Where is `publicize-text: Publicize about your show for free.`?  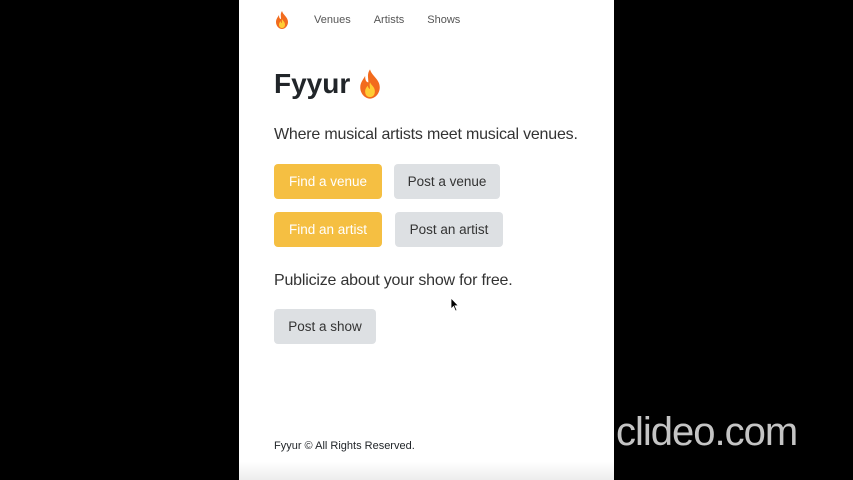 publicize-text: Publicize about your show for free. is located at coordinates (393, 280).